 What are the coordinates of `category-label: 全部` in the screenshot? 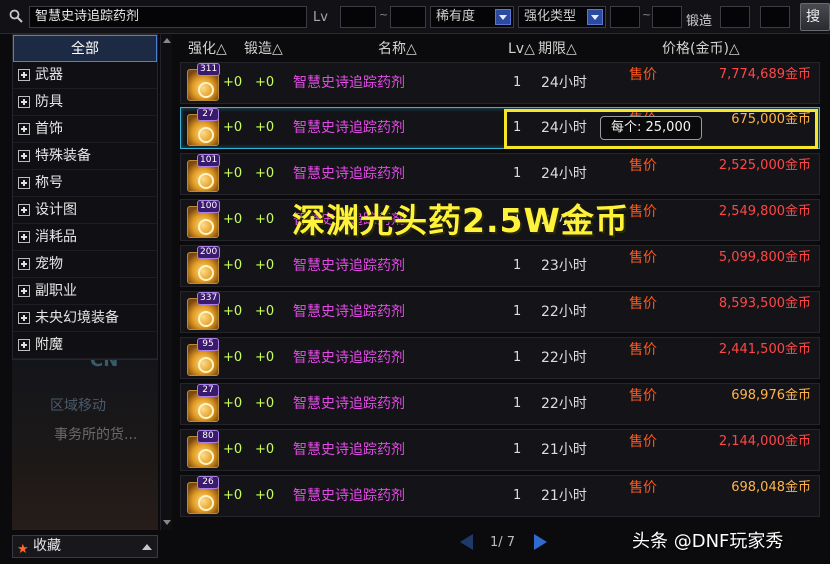 It's located at (85, 49).